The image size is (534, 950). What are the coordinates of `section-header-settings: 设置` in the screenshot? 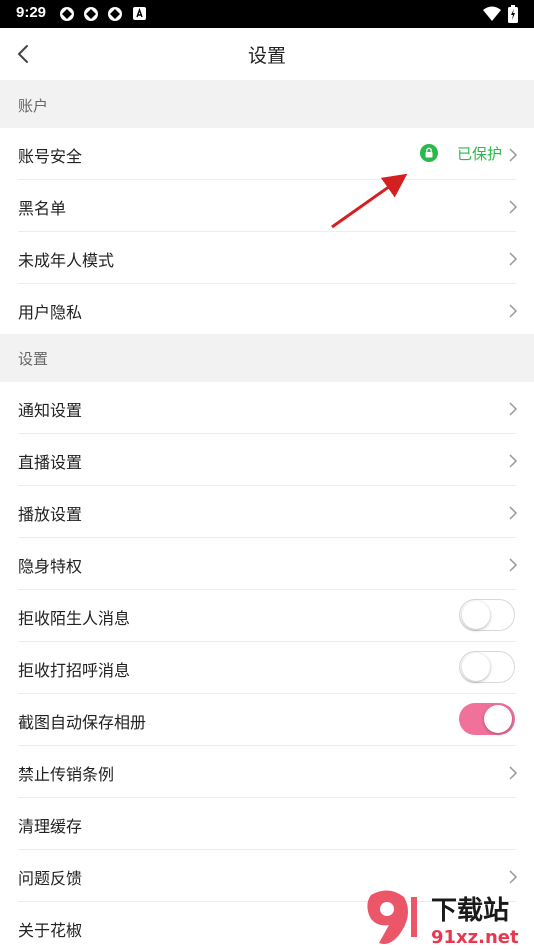 It's located at (267, 358).